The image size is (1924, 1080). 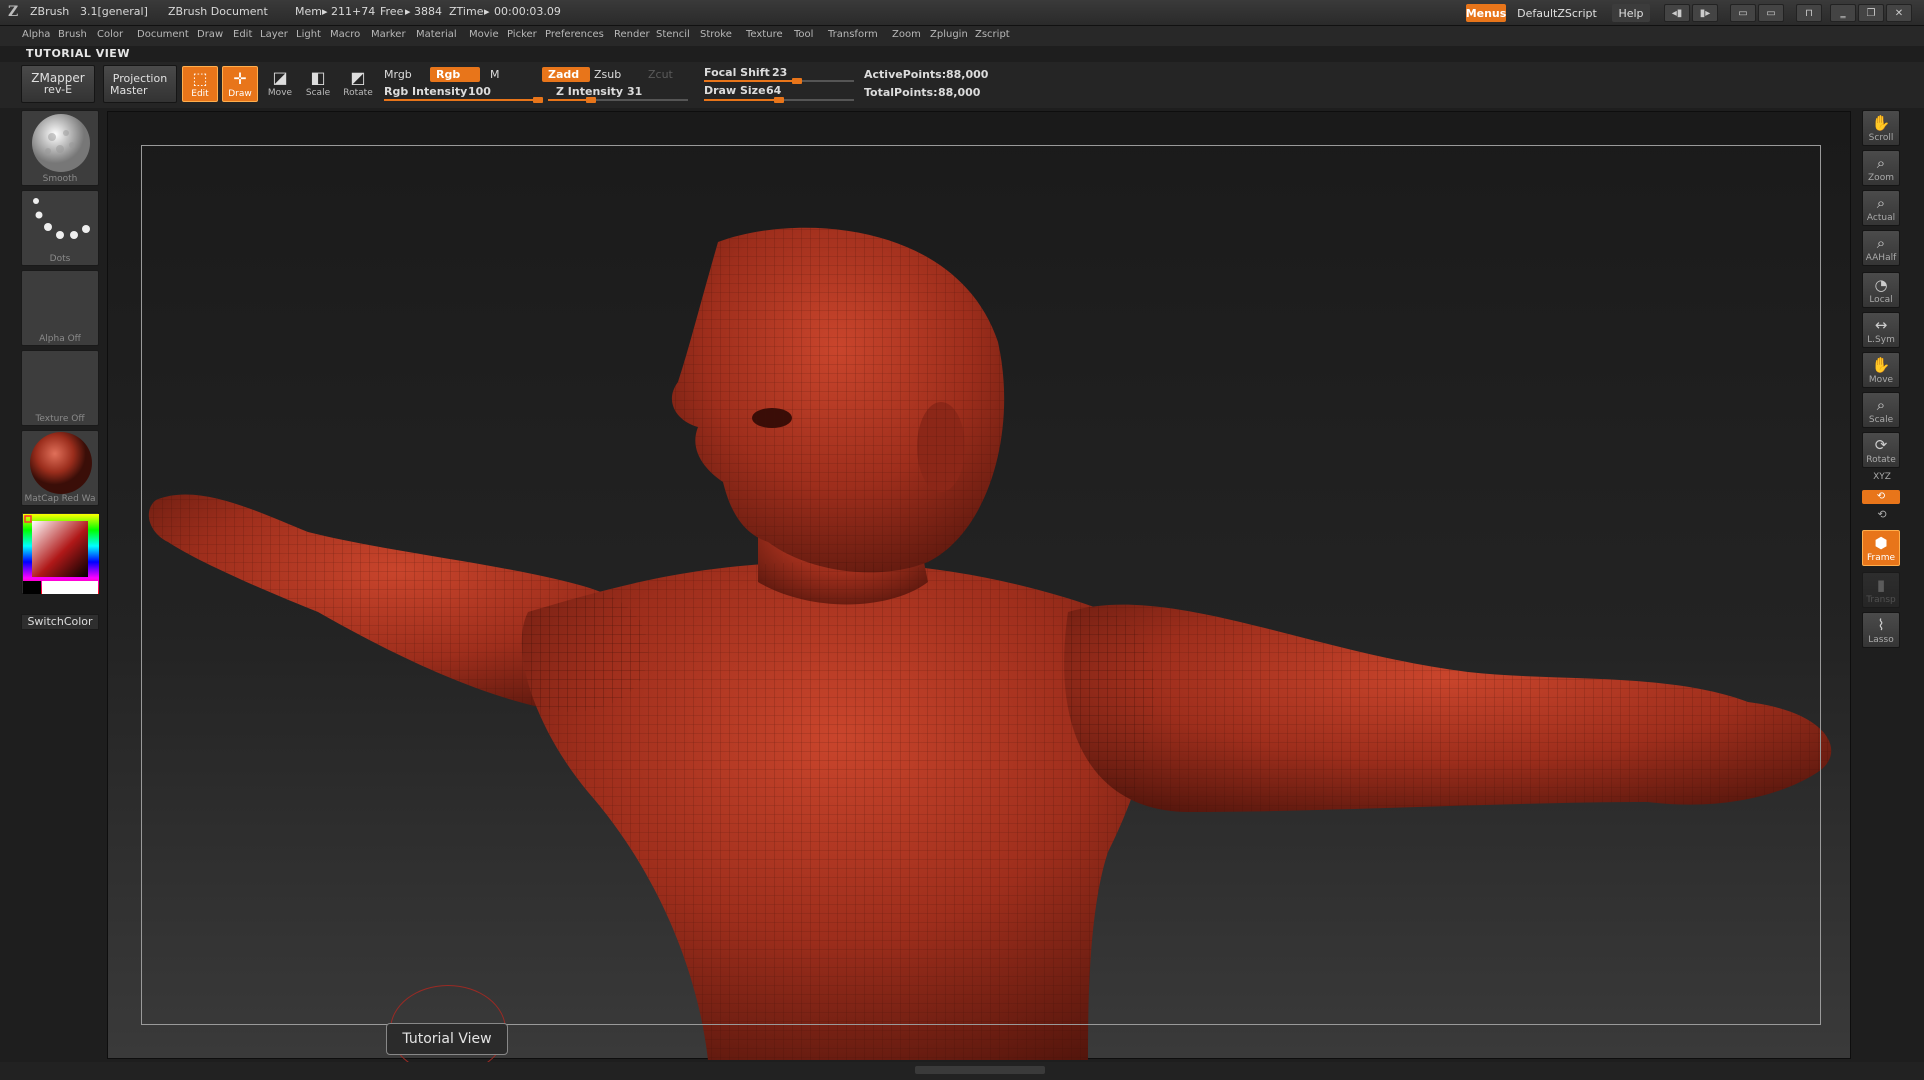 I want to click on menu-tool: Tool, so click(x=803, y=34).